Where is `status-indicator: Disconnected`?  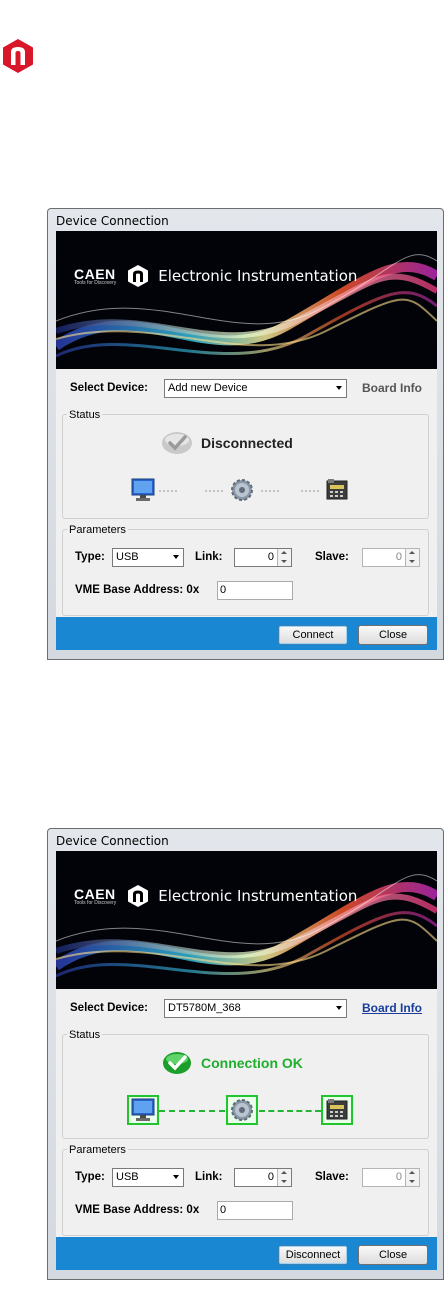
status-indicator: Disconnected is located at coordinates (227, 443).